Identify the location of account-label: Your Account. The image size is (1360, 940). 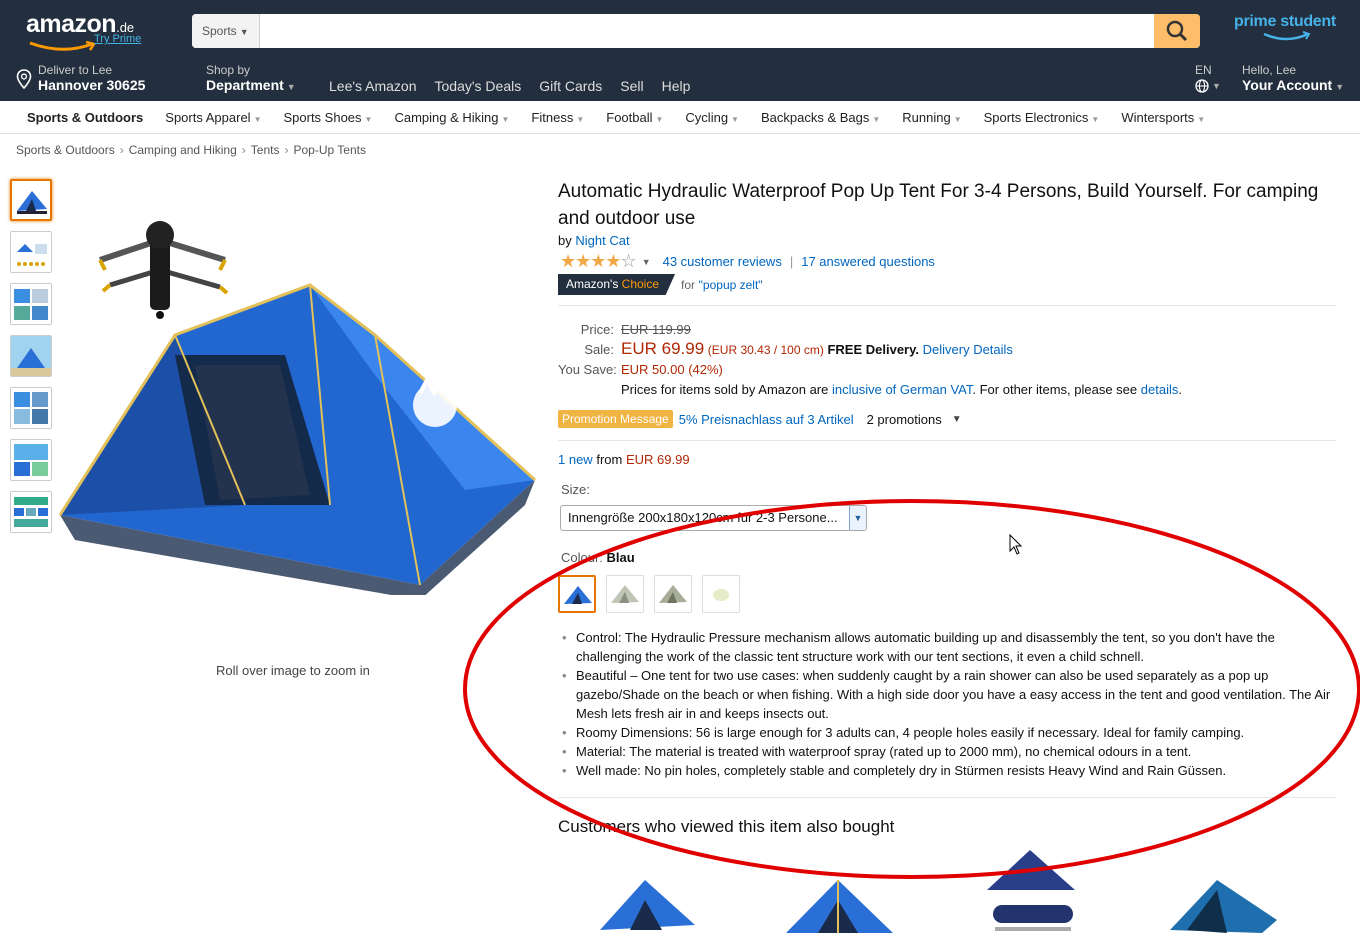
(1287, 85).